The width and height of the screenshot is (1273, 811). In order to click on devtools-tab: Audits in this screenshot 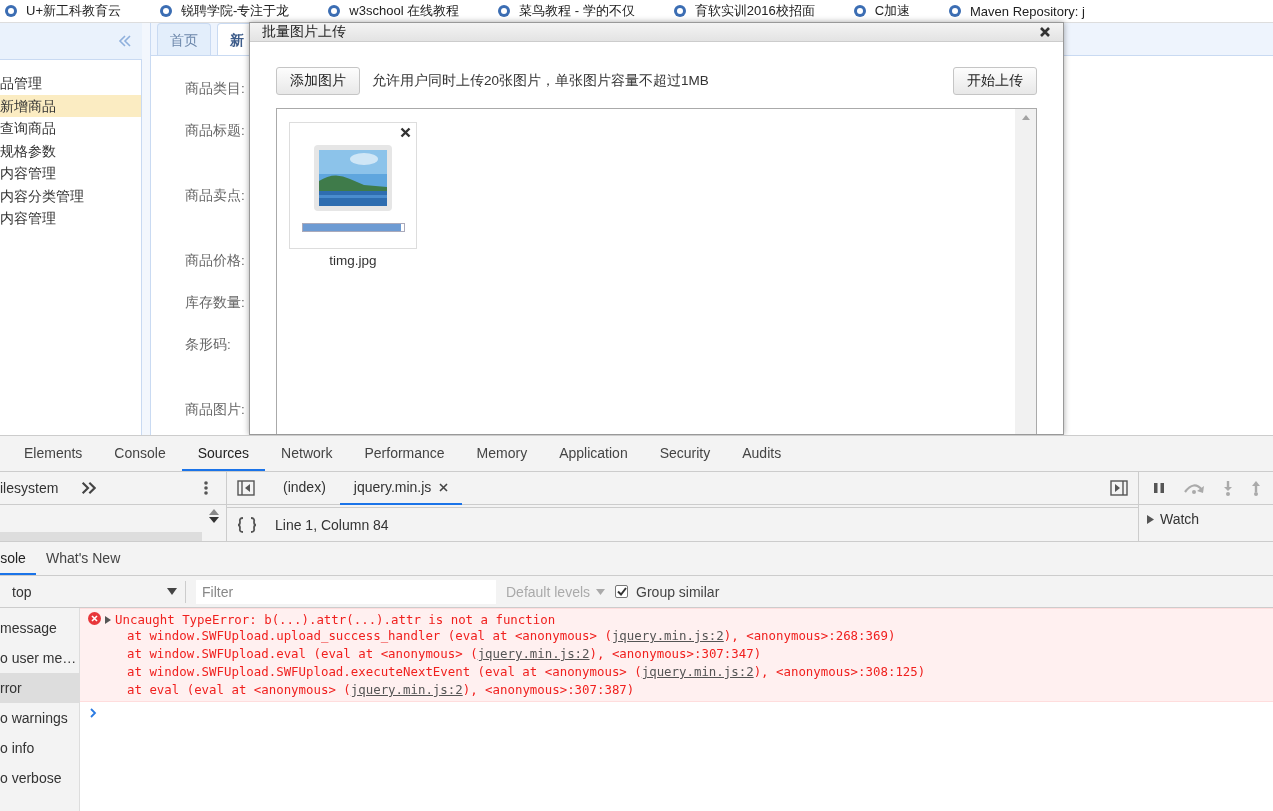, I will do `click(762, 453)`.